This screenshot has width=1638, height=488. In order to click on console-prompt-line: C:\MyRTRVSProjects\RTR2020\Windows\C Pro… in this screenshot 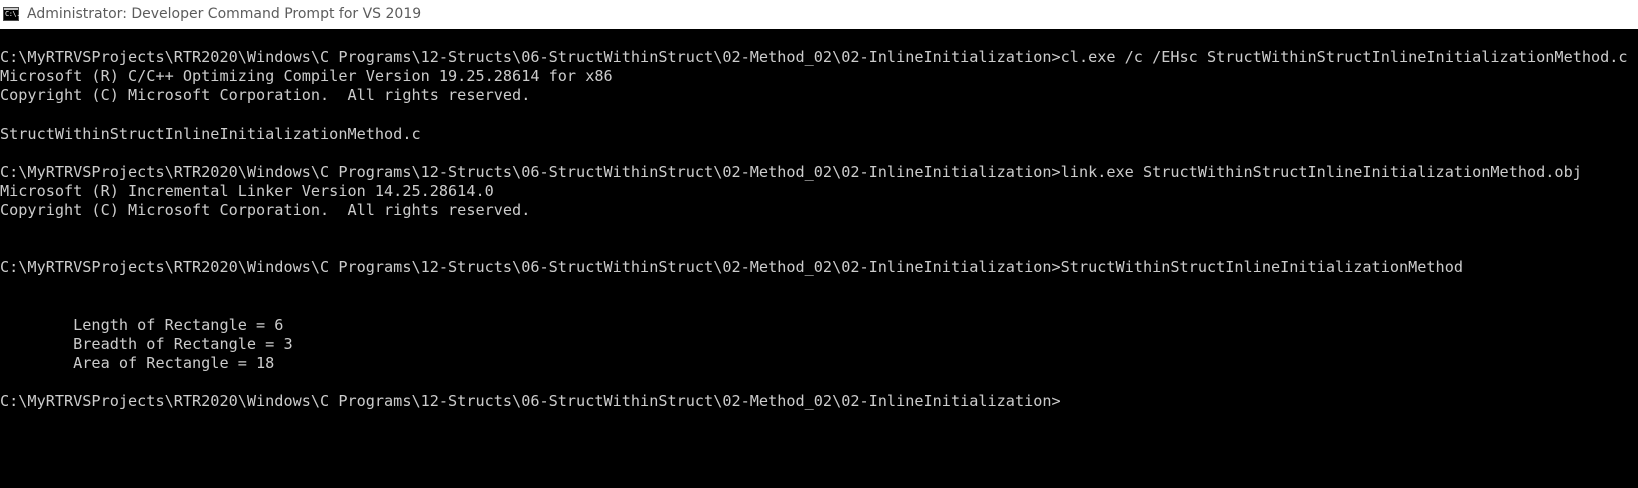, I will do `click(530, 401)`.